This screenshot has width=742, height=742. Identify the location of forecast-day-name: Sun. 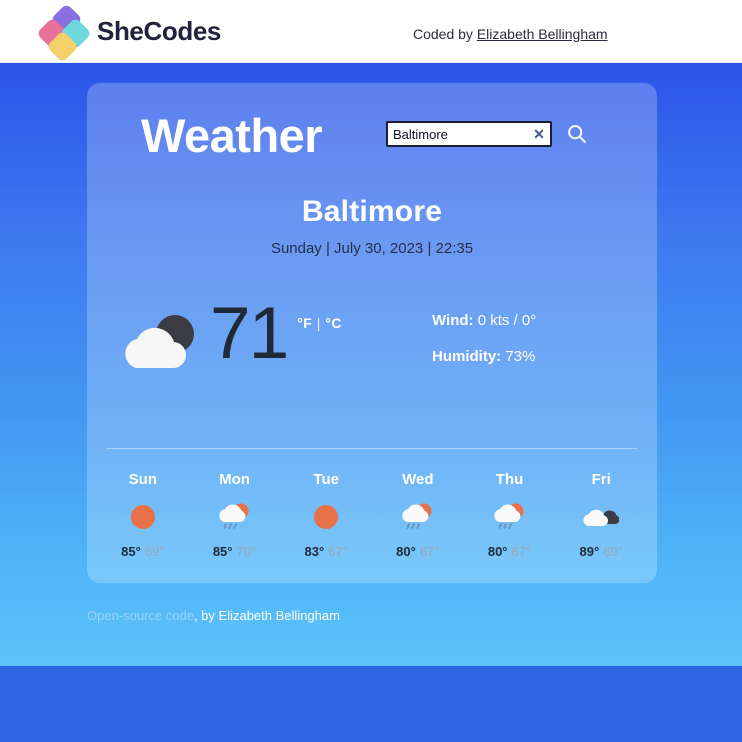
(142, 479).